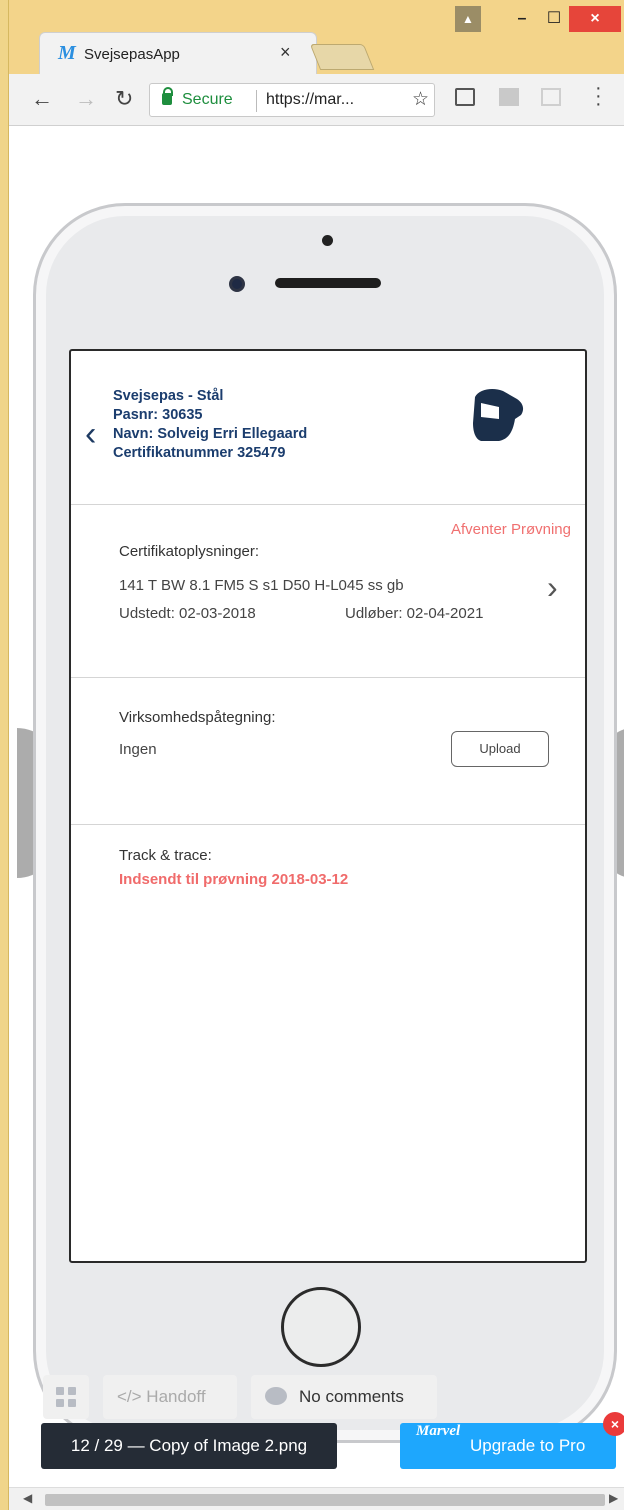  Describe the element at coordinates (465, 97) in the screenshot. I see `cast-icon` at that location.